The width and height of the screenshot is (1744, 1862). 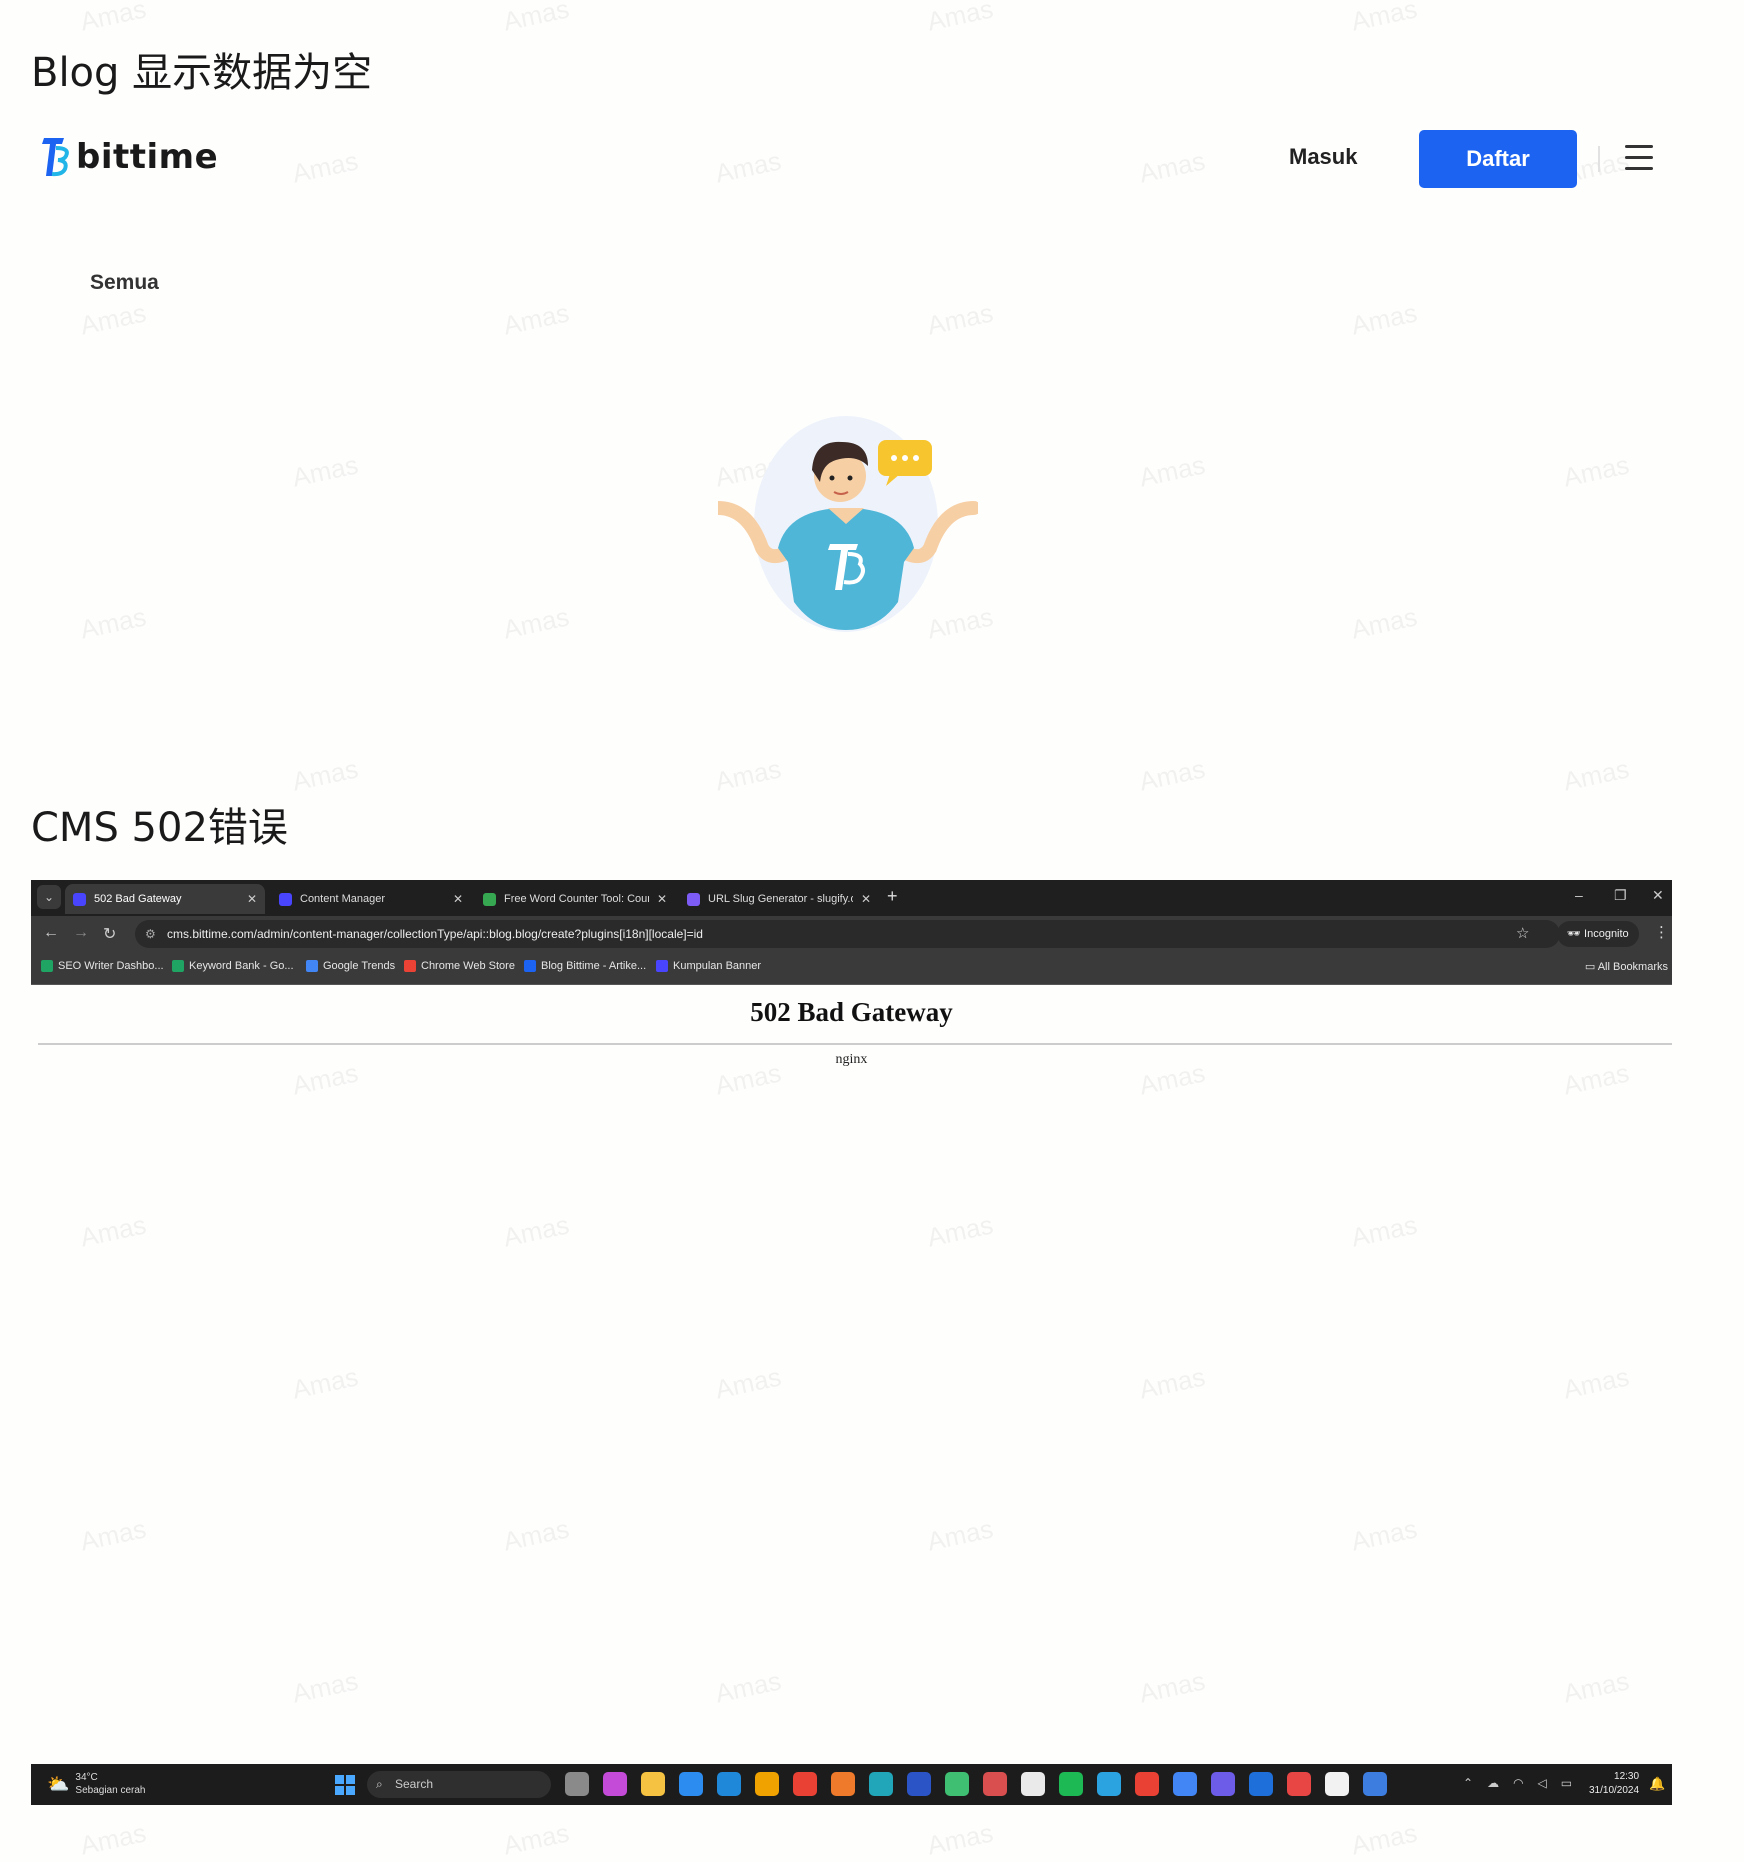 I want to click on search-icon: ⌕, so click(x=379, y=1784).